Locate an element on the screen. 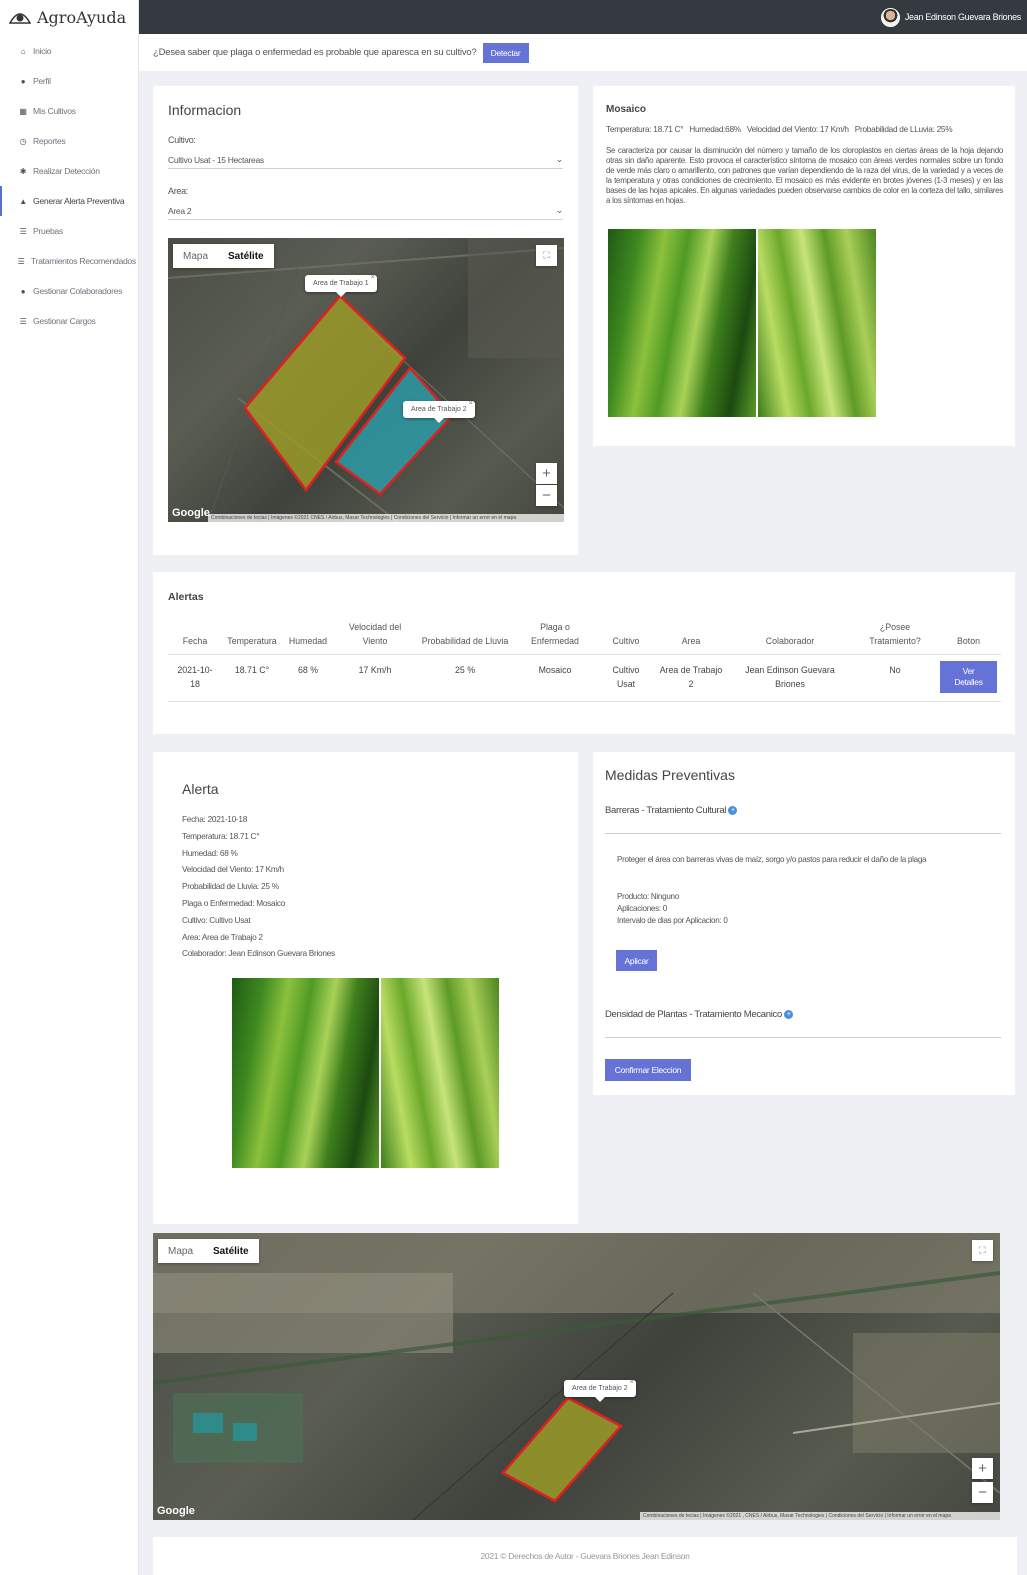  sidebar-item-tratamientos: ☰ Tratamientos Recomendados is located at coordinates (69, 261).